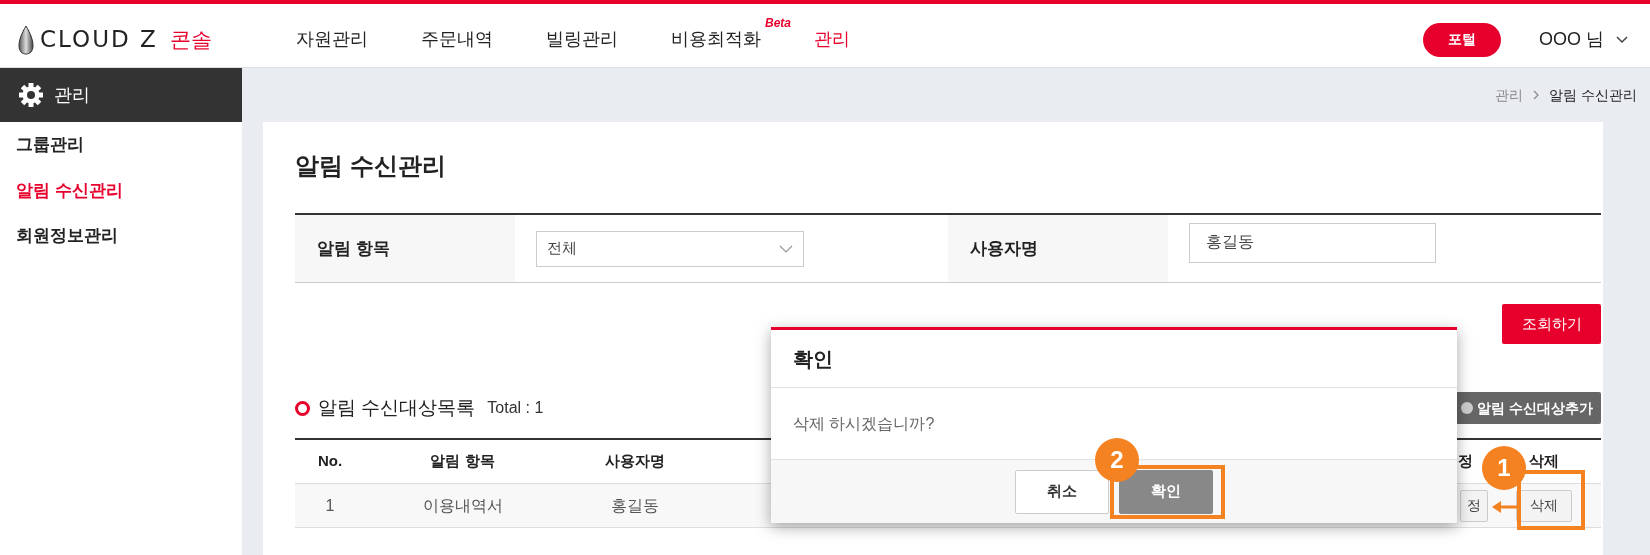  I want to click on column-header: No., so click(330, 461).